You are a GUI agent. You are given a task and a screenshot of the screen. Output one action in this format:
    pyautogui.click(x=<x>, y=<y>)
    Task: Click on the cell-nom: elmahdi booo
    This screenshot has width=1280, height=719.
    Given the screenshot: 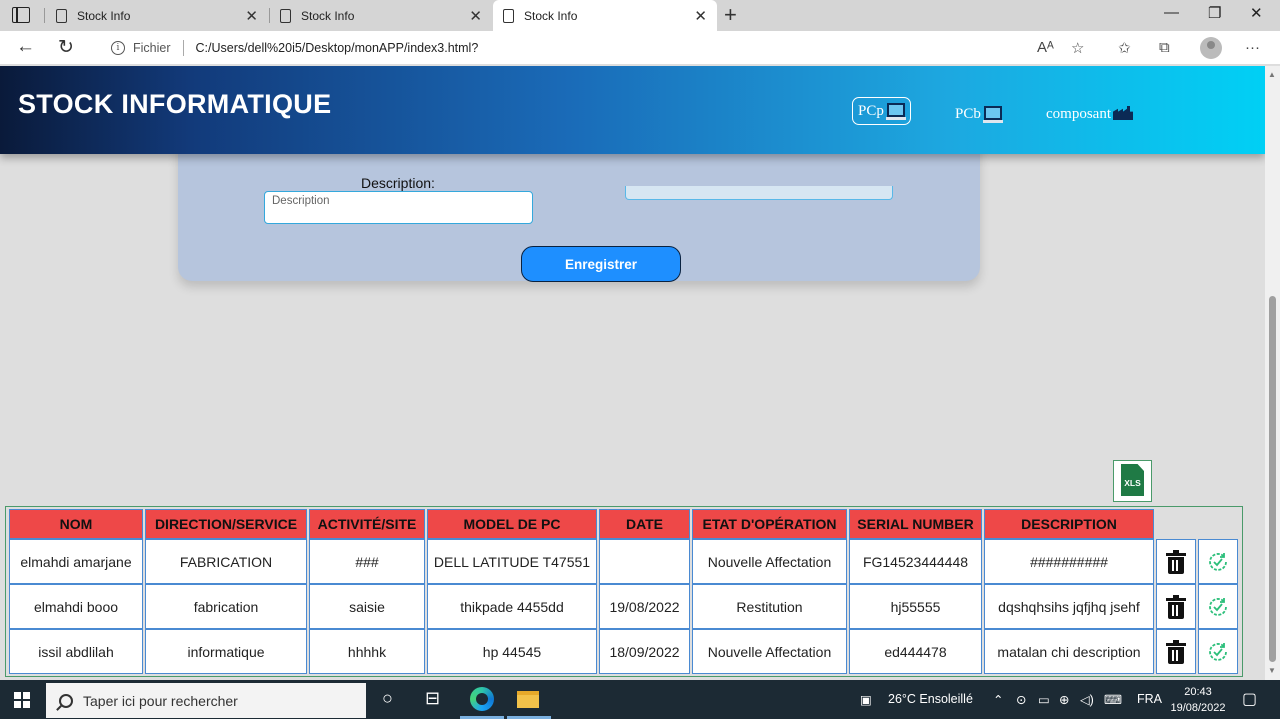 What is the action you would take?
    pyautogui.click(x=76, y=606)
    